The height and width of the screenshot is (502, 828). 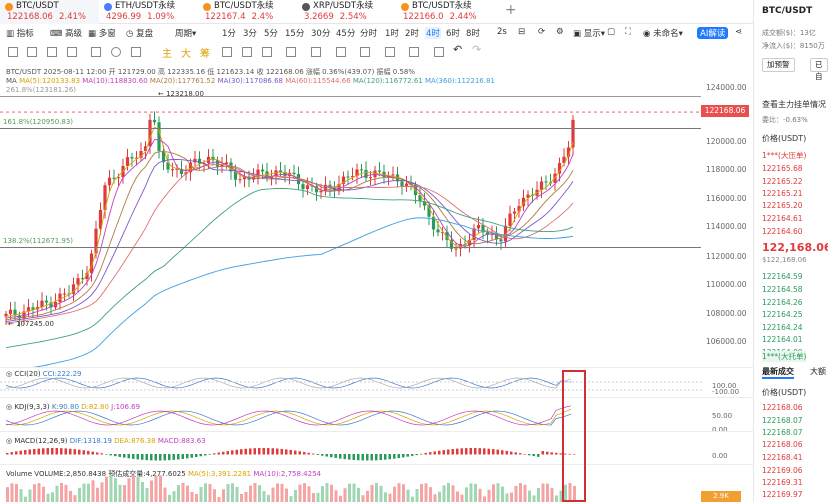 What do you see at coordinates (713, 33) in the screenshot?
I see `ai-interpret-button: AI解读` at bounding box center [713, 33].